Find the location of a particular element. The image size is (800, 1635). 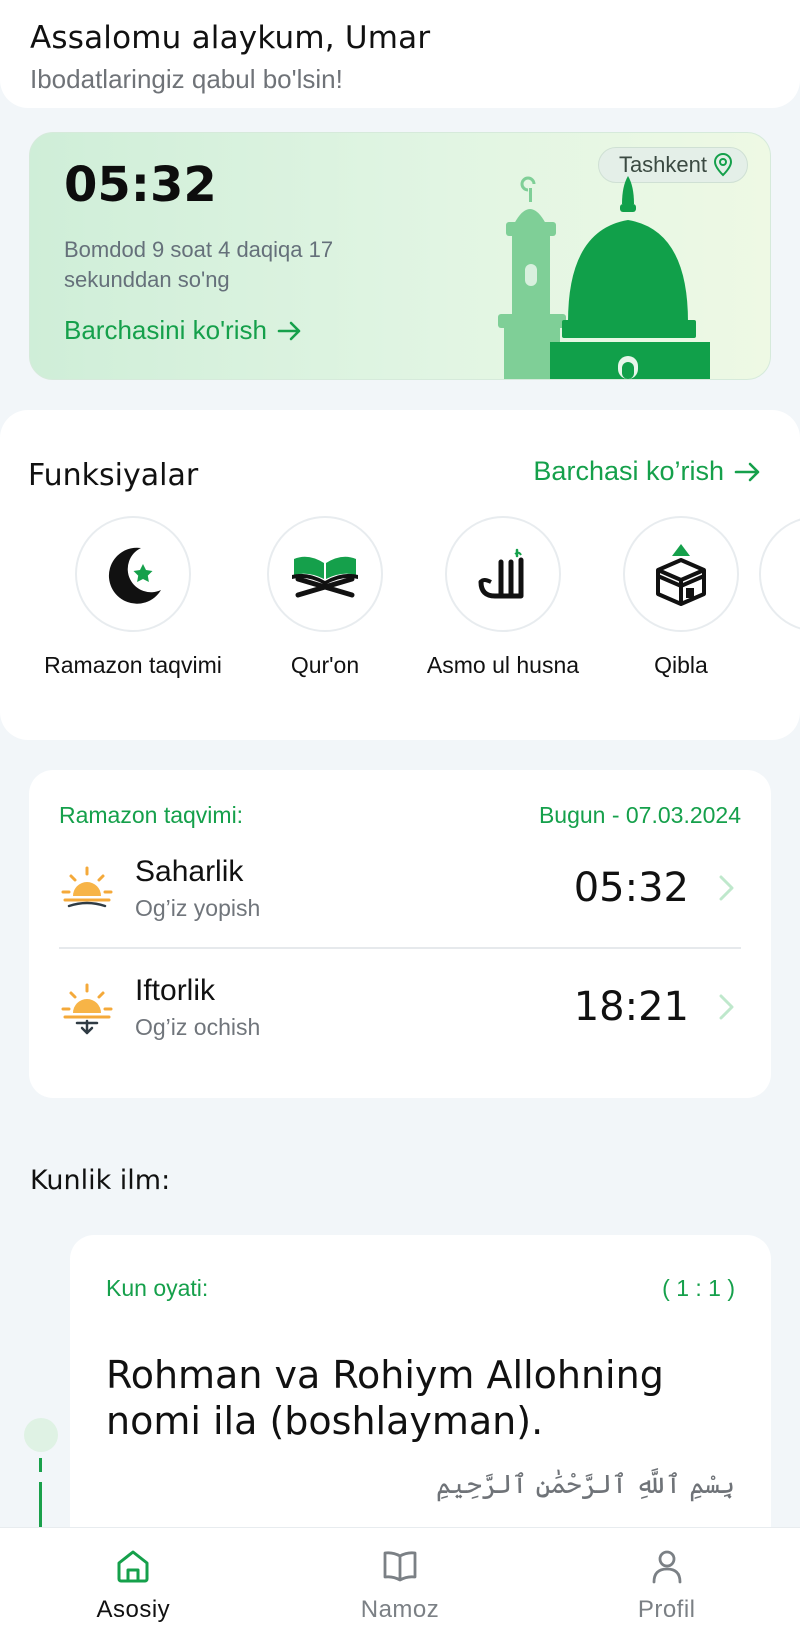

nav-label: Namoz is located at coordinates (400, 1609).